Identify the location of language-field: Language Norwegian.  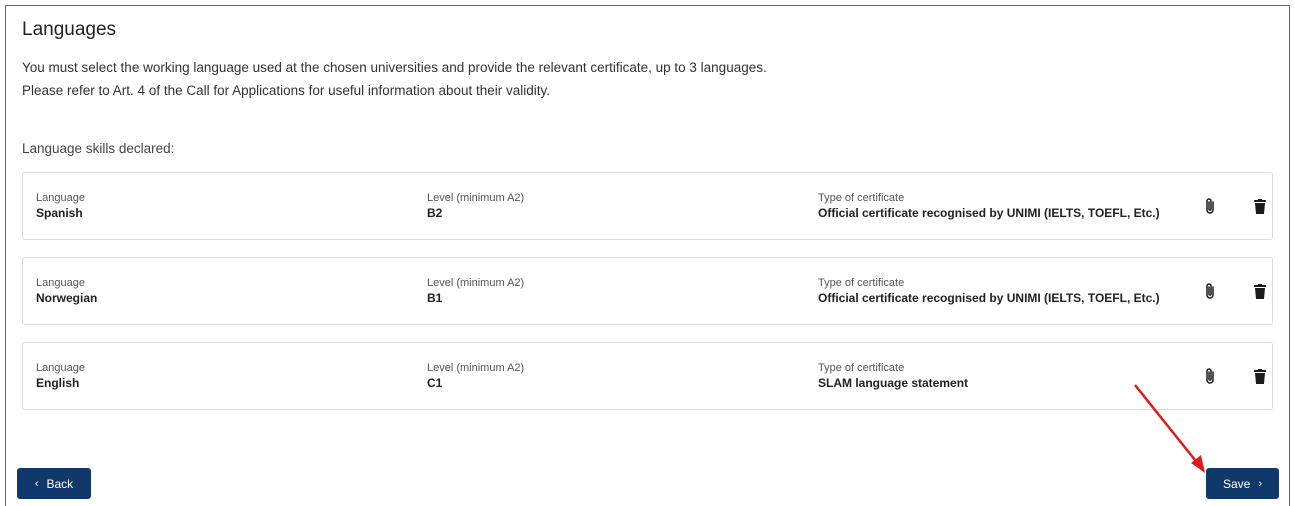
(66, 291).